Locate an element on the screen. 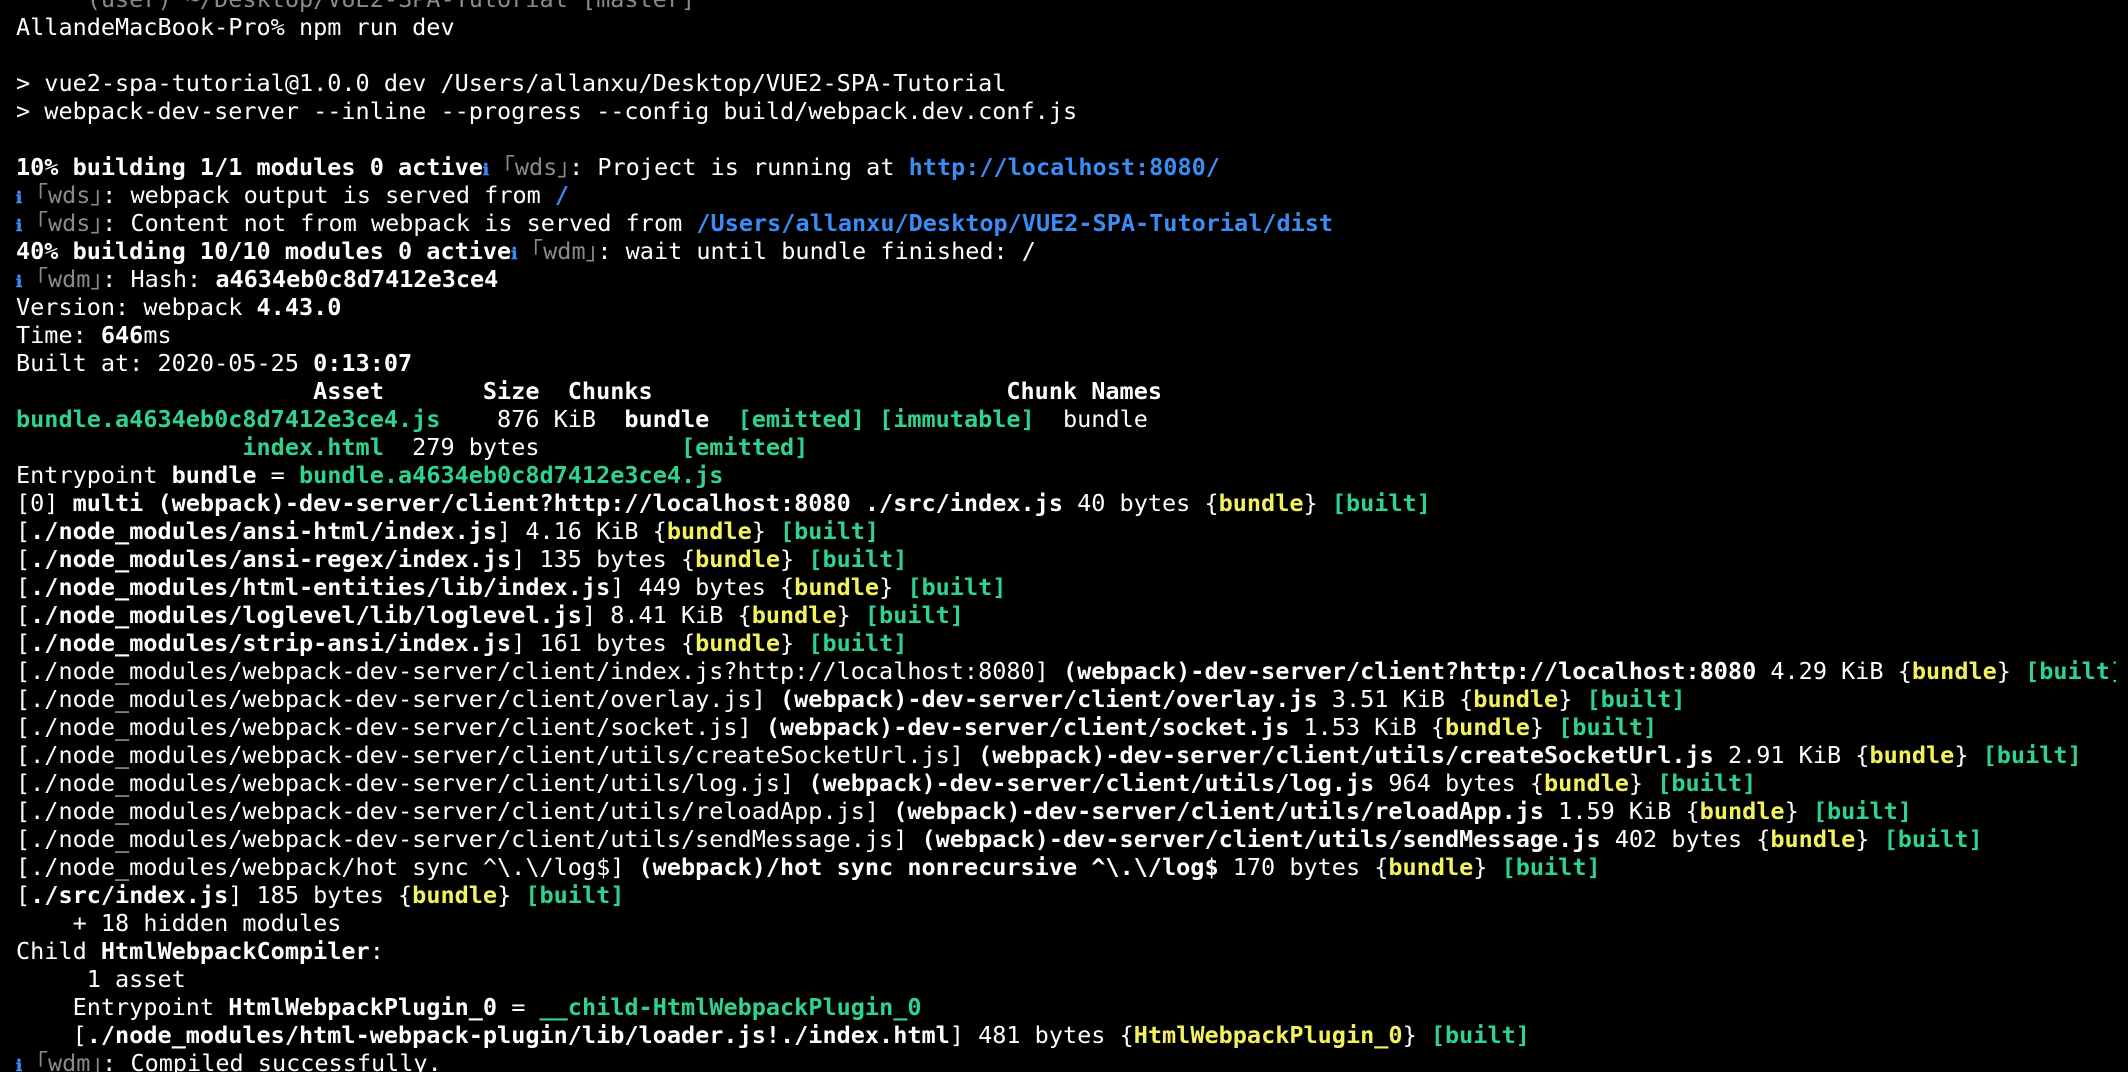 This screenshot has width=2128, height=1072. terminal-text: AllandeMacBook-Pro% npm run dev is located at coordinates (235, 27).